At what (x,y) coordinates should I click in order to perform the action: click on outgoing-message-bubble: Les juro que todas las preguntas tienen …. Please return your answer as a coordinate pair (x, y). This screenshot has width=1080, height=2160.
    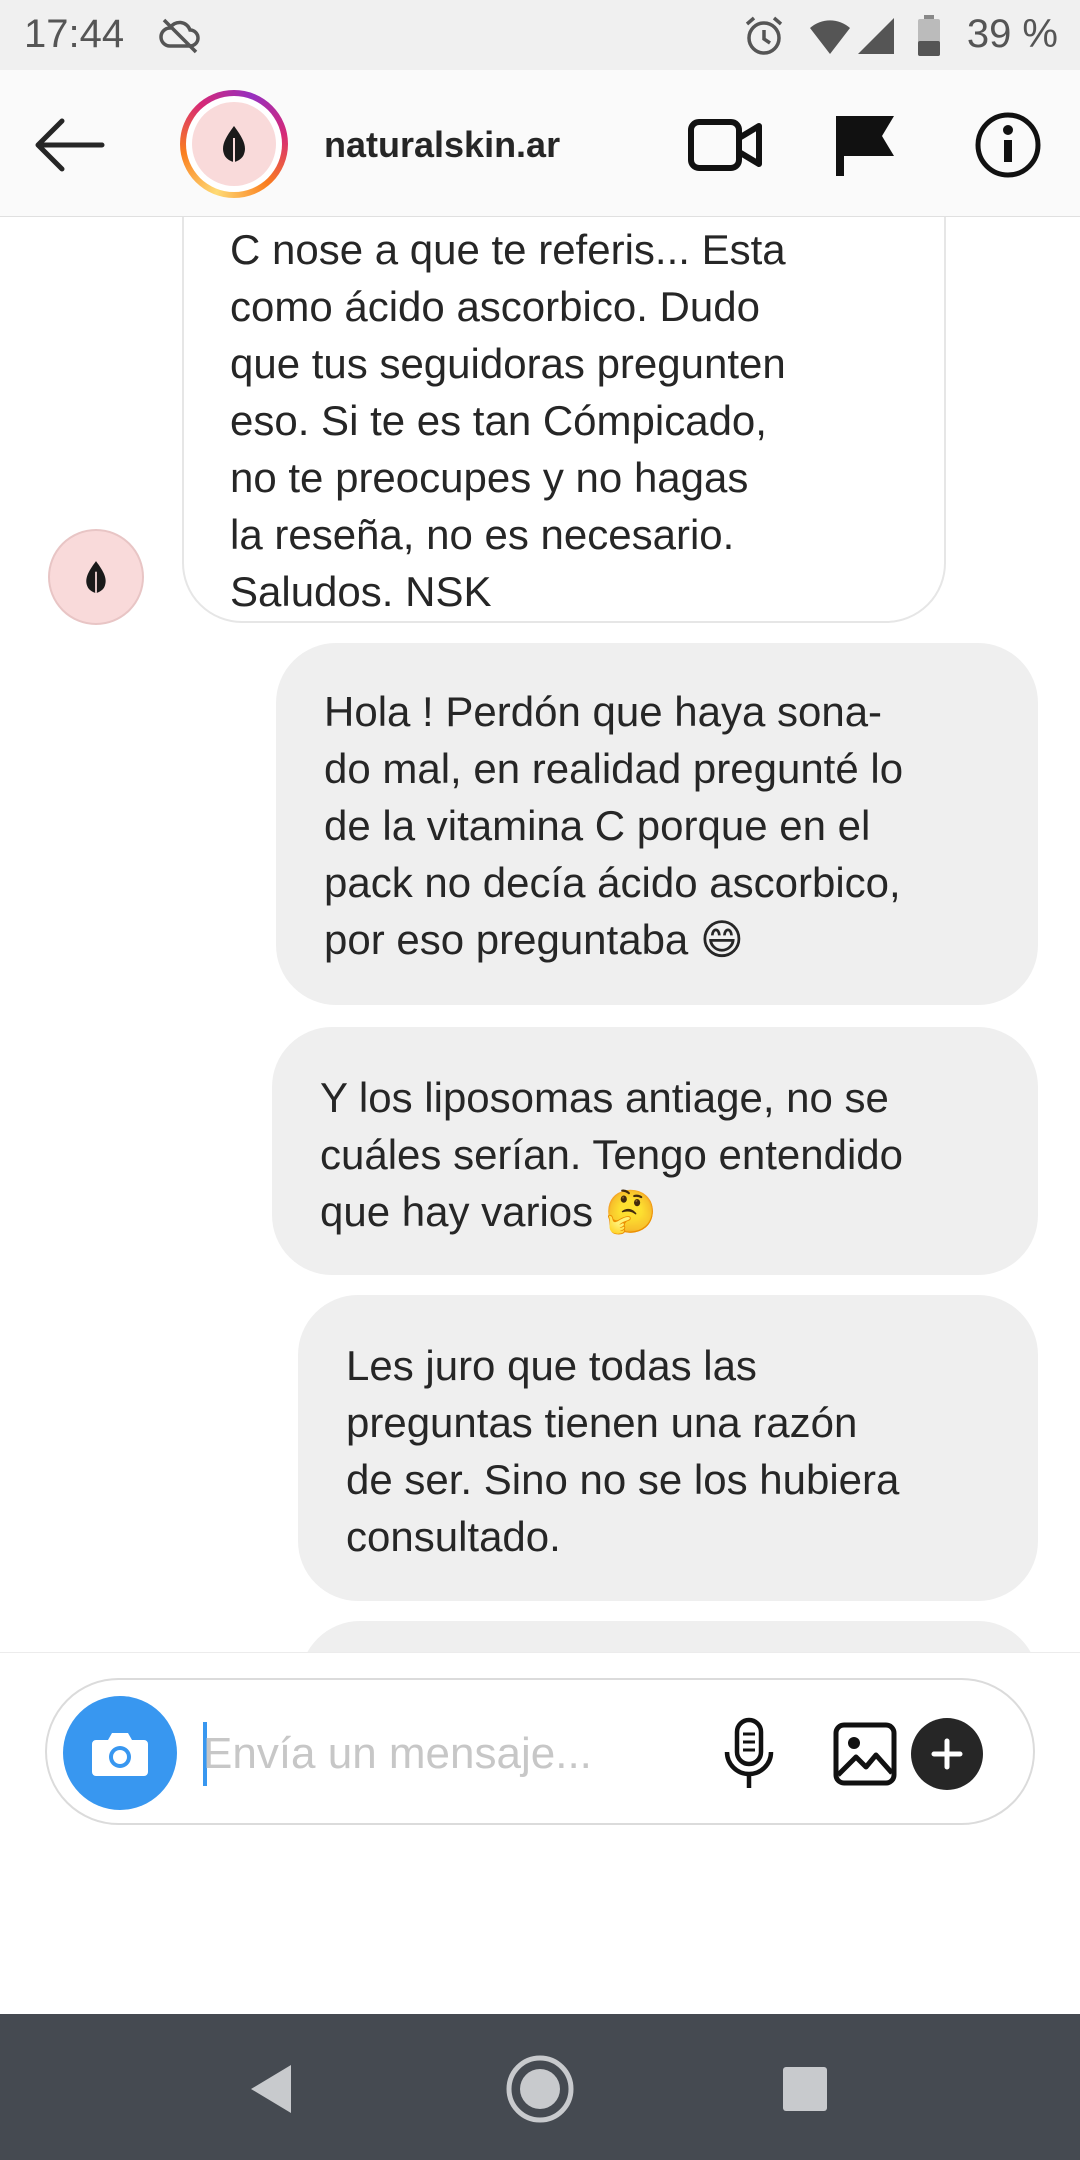
    Looking at the image, I should click on (668, 1448).